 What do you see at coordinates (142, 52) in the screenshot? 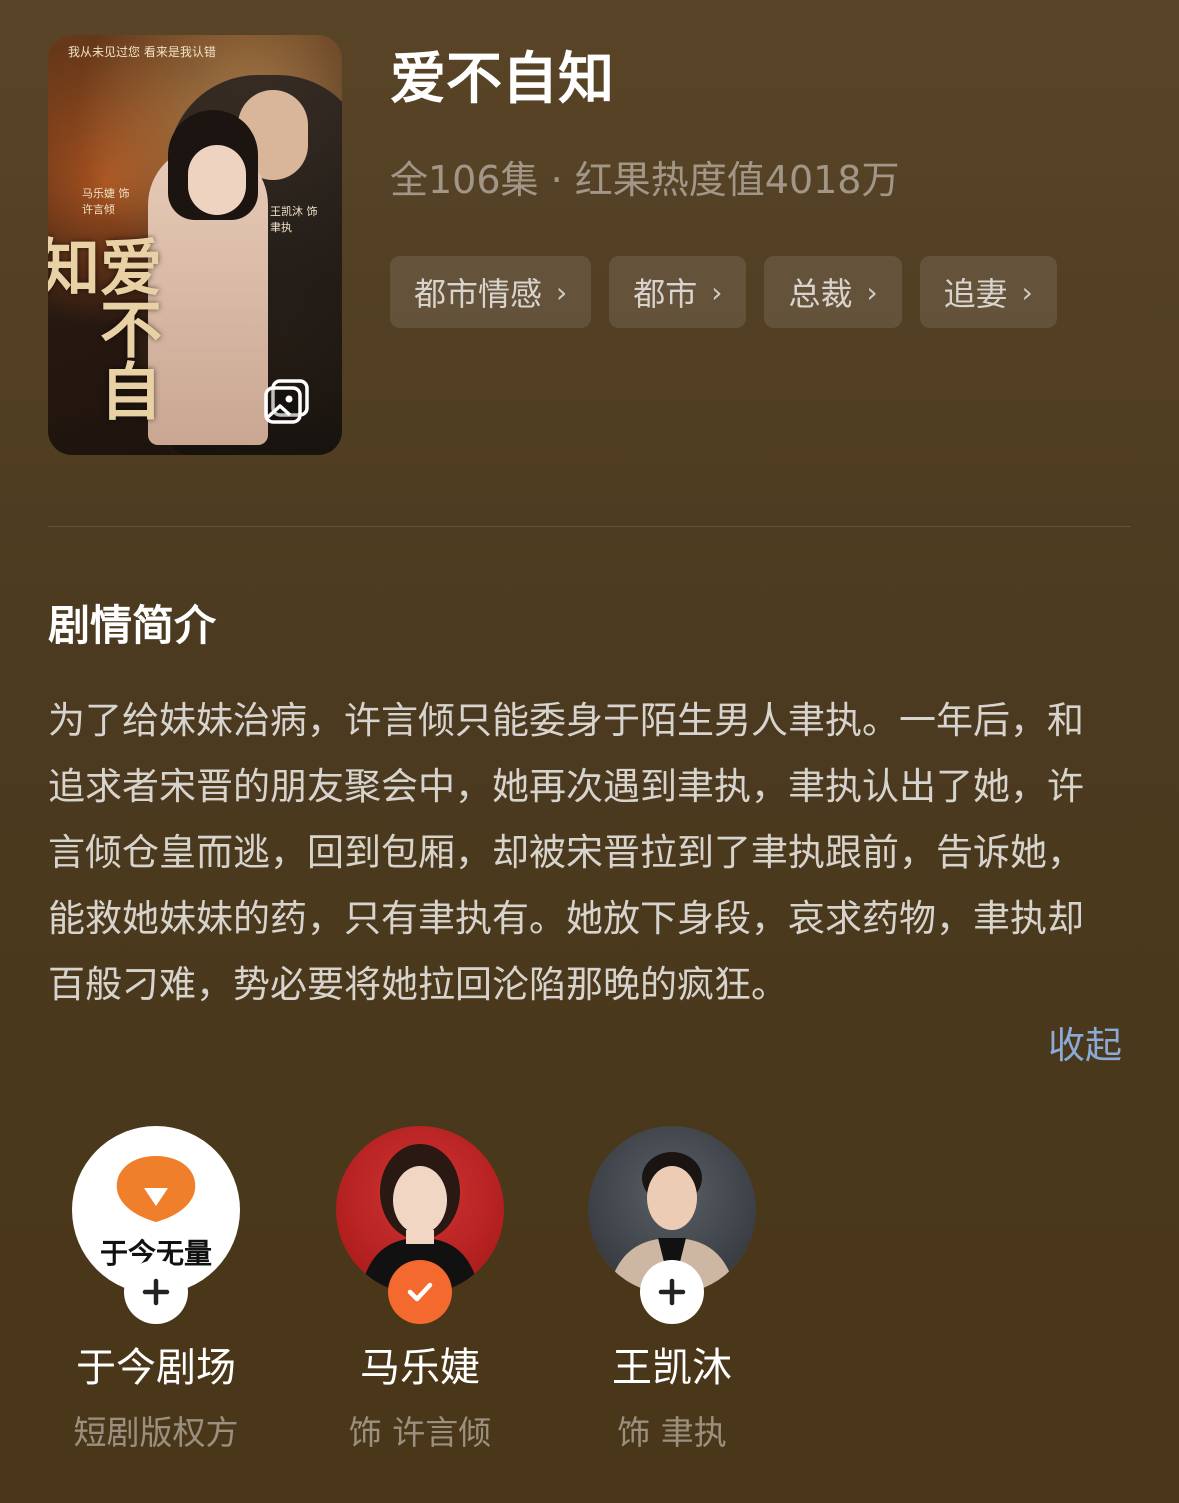
I see `poster-tagline: 我从未见过您 看来是我认错` at bounding box center [142, 52].